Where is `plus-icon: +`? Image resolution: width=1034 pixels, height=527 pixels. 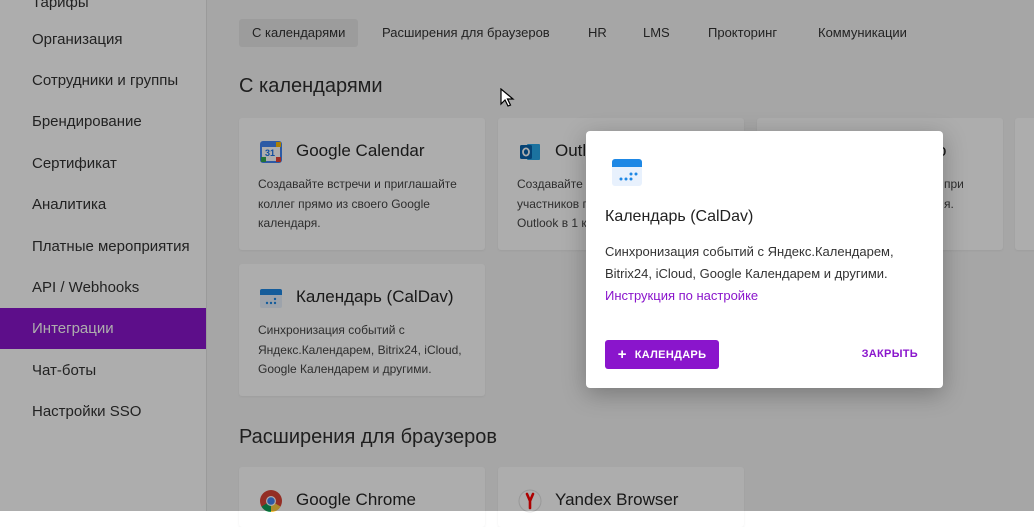 plus-icon: + is located at coordinates (622, 354).